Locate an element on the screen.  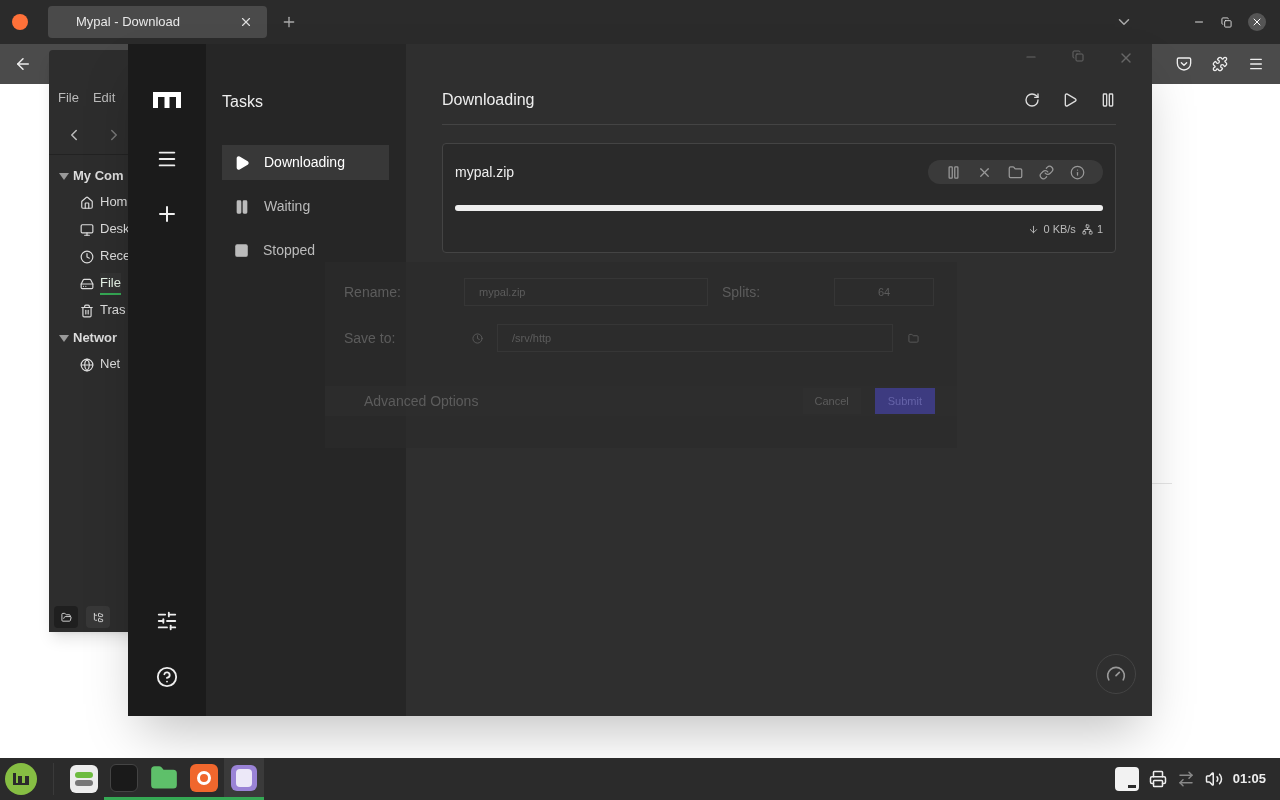
printer-icon is located at coordinates (1157, 779).